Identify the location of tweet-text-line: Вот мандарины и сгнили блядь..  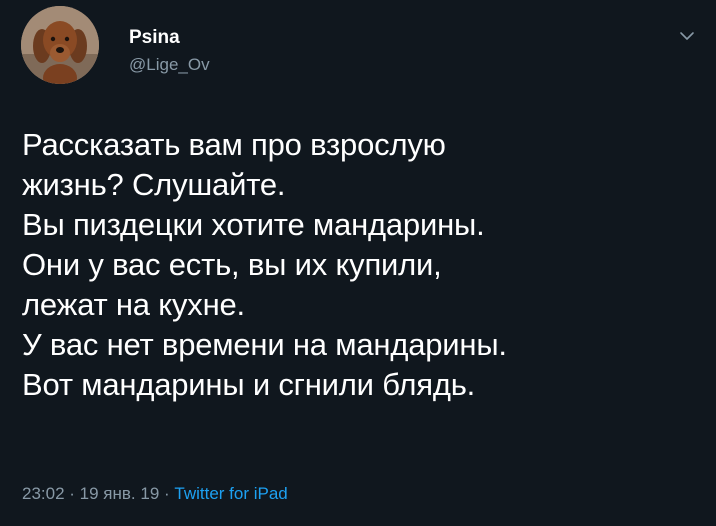
(249, 384).